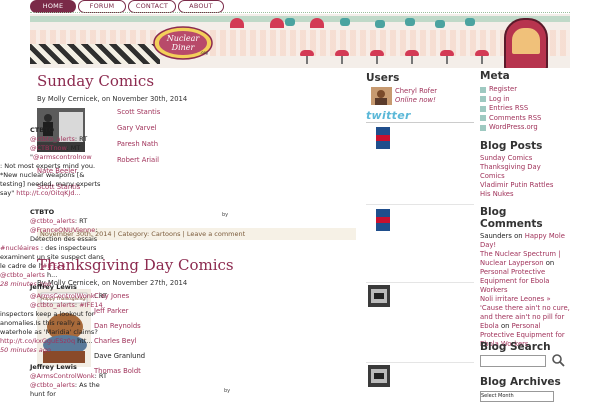 The image size is (600, 402). I want to click on twitter-logo: twitter, so click(388, 115).